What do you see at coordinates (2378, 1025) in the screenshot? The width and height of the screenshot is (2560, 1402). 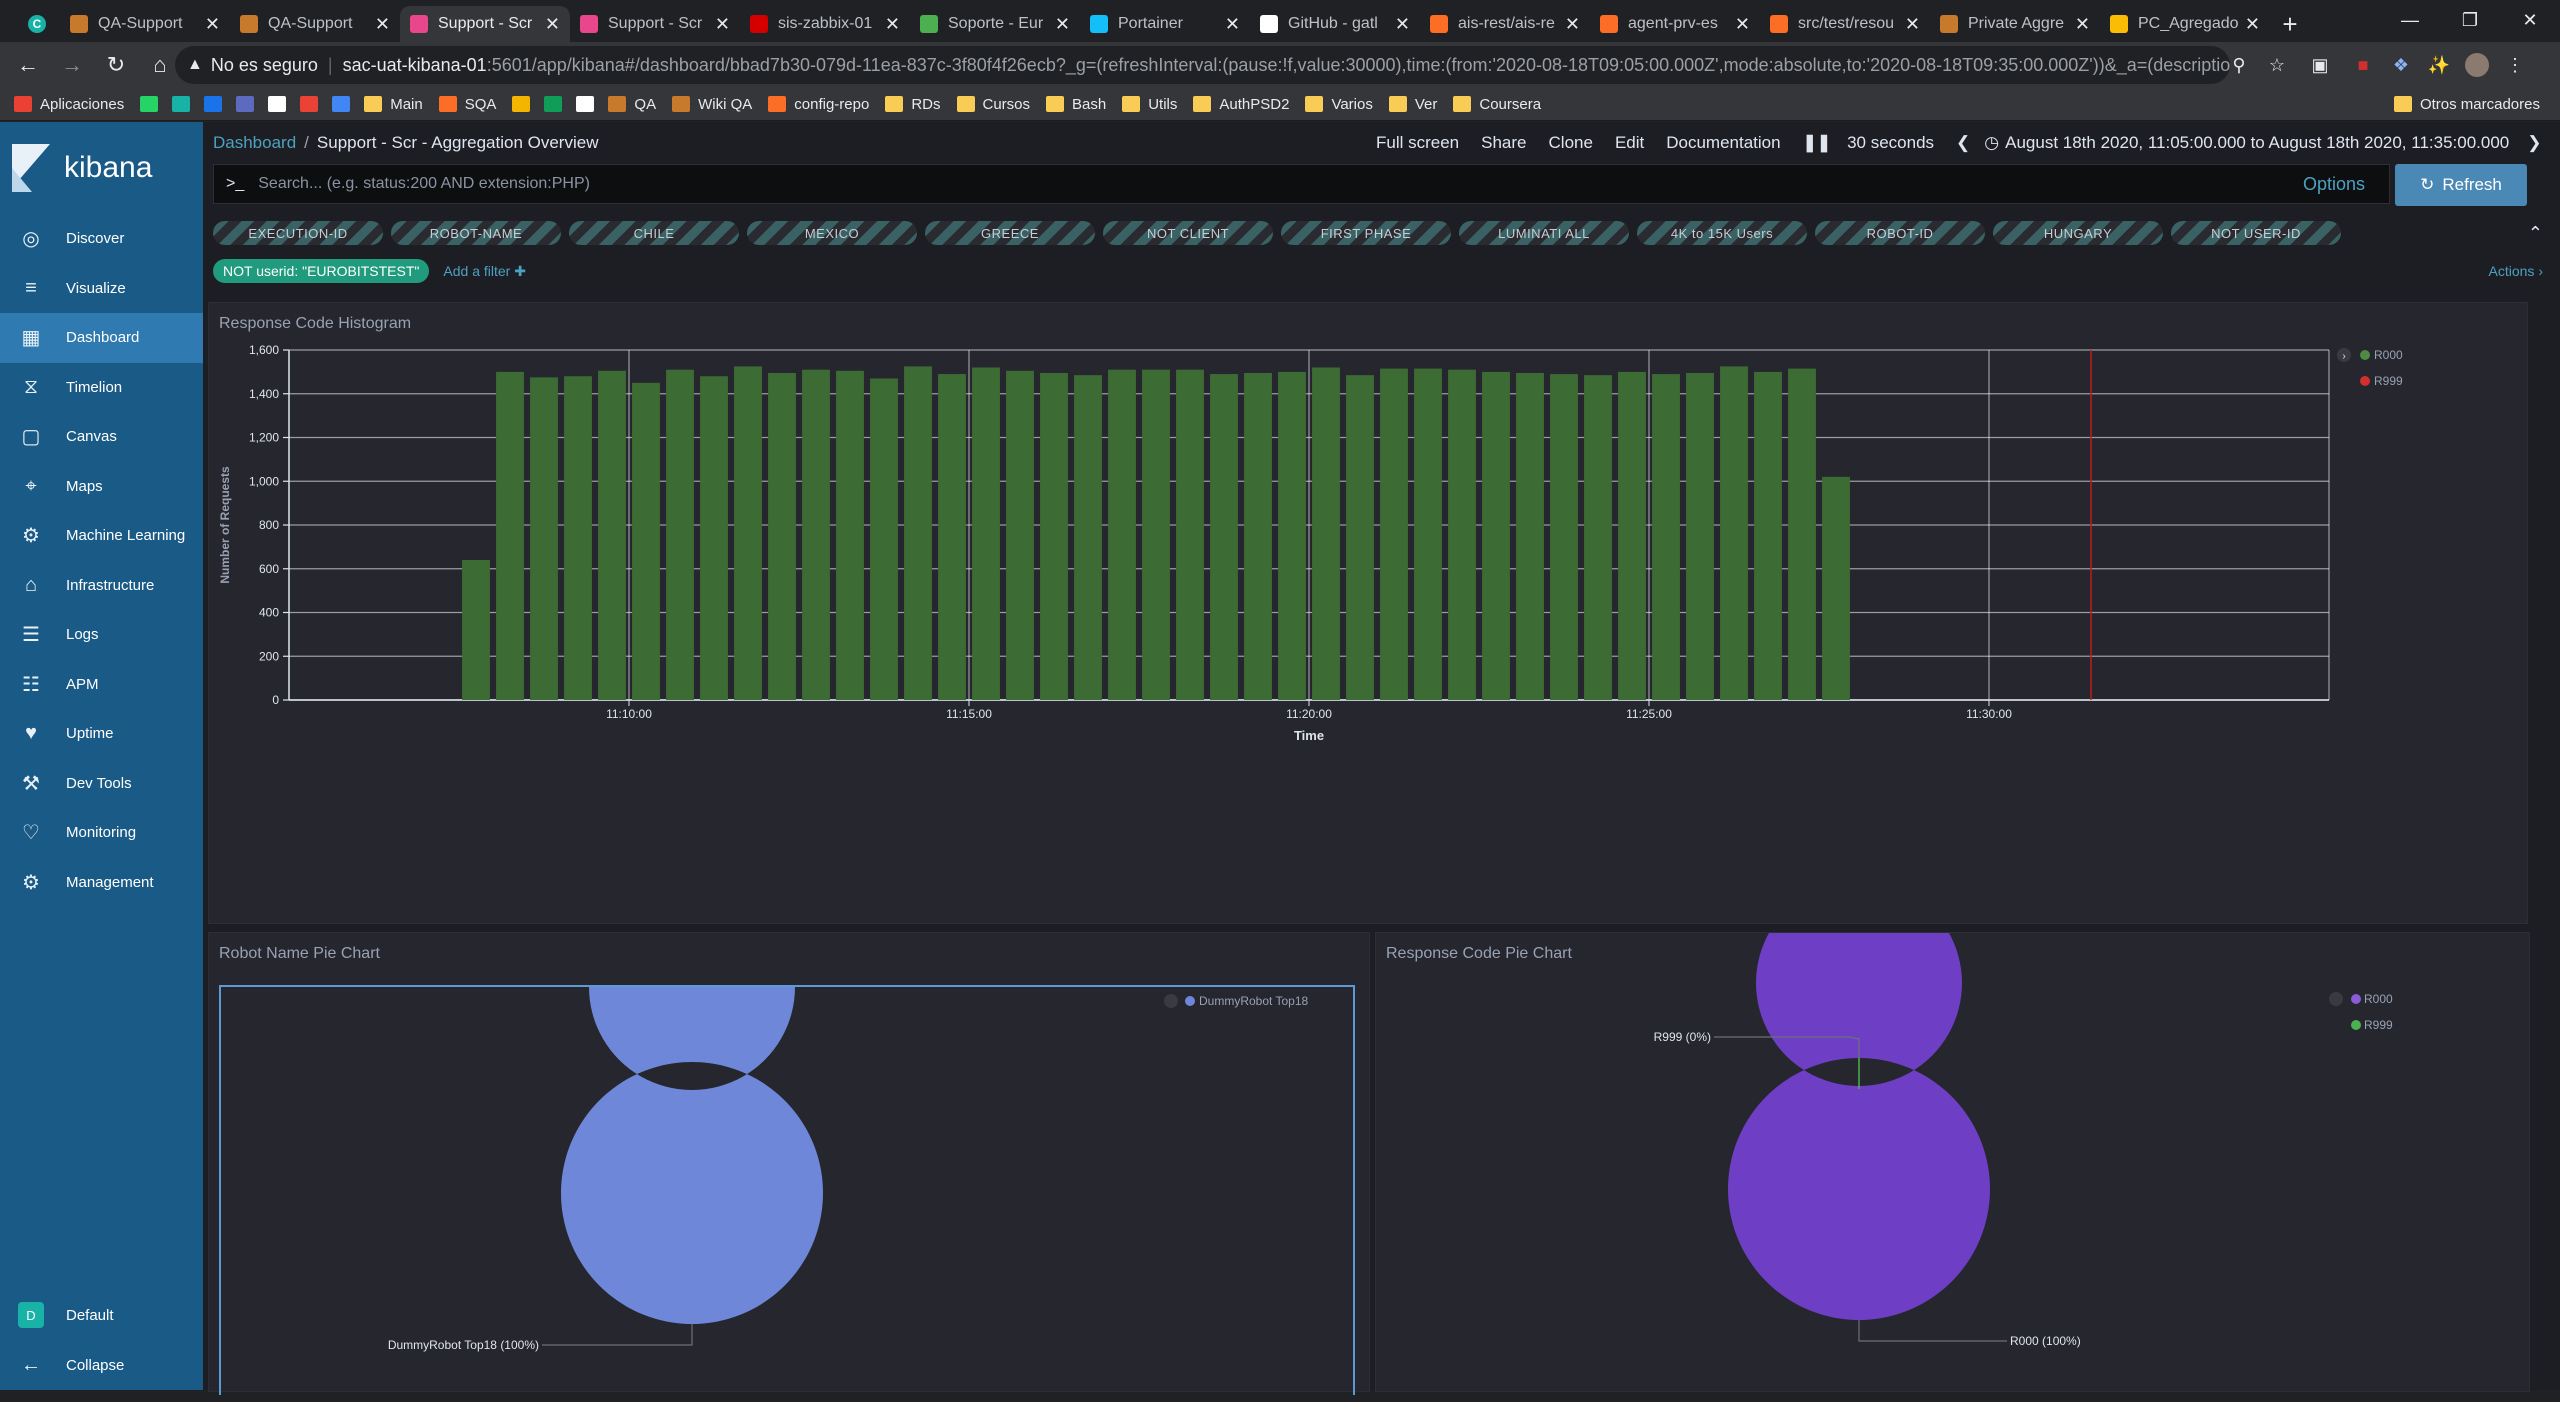 I see `legend-entry: R999` at bounding box center [2378, 1025].